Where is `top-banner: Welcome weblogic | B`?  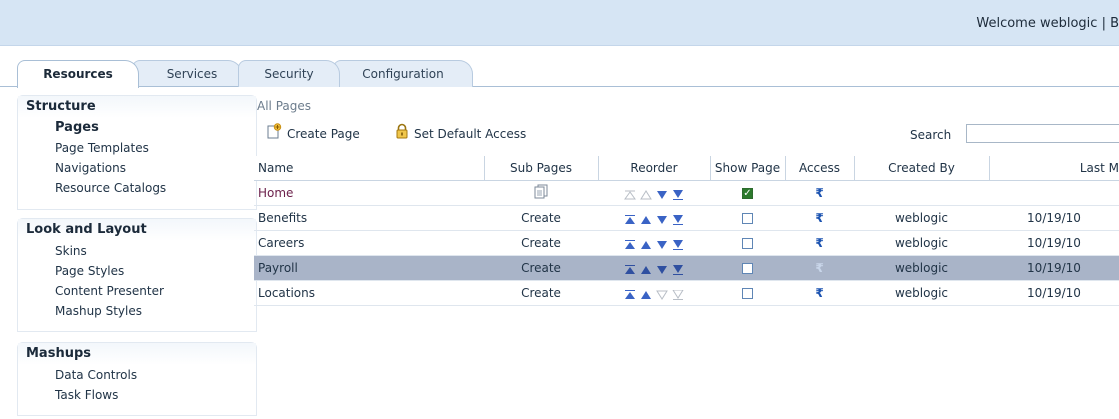 top-banner: Welcome weblogic | B is located at coordinates (559, 23).